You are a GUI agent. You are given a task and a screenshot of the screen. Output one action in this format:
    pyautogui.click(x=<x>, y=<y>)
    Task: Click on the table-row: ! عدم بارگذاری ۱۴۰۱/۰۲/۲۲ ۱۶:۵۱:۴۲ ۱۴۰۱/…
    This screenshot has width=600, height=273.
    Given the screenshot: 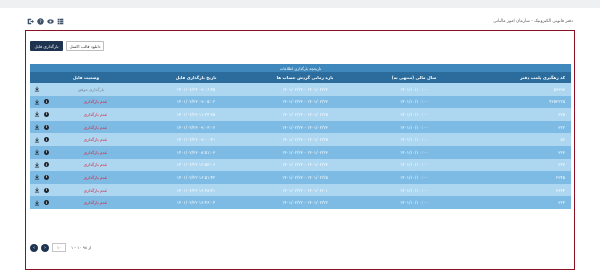 What is the action you would take?
    pyautogui.click(x=301, y=177)
    